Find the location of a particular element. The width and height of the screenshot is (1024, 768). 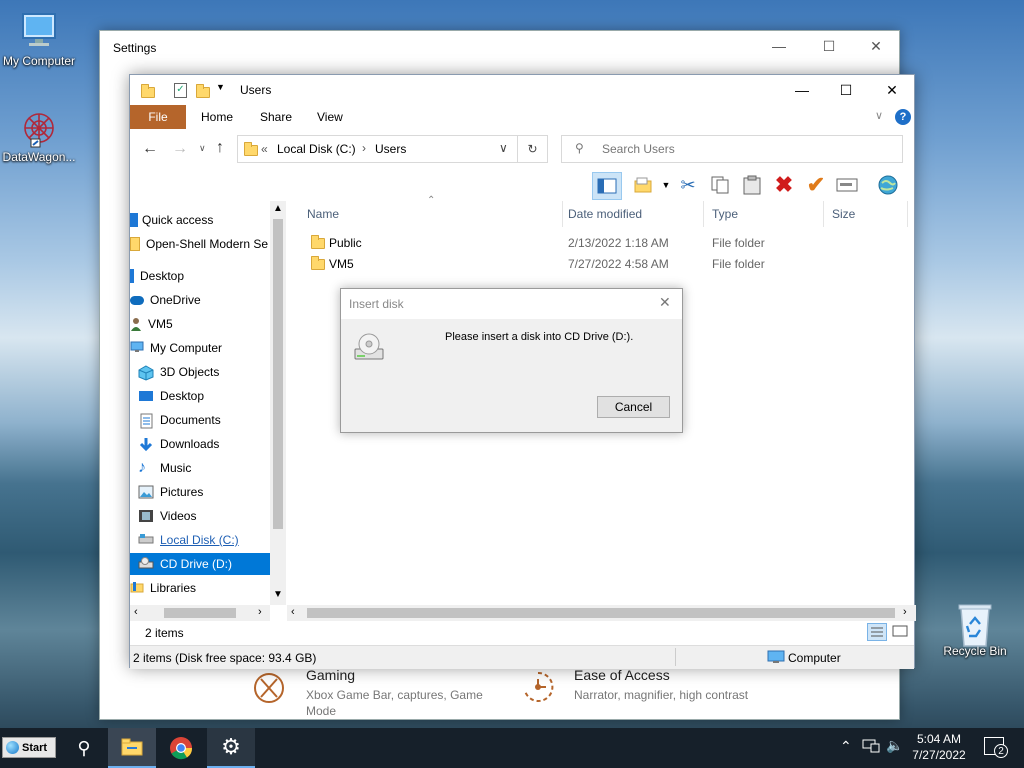

settings-title: Settings is located at coordinates (135, 48).